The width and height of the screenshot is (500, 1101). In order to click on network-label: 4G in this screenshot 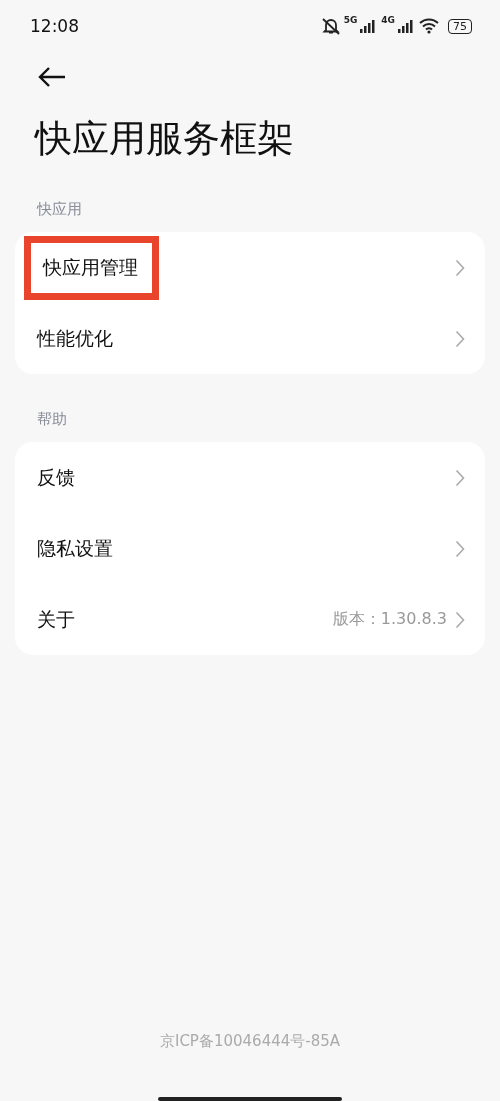, I will do `click(388, 20)`.